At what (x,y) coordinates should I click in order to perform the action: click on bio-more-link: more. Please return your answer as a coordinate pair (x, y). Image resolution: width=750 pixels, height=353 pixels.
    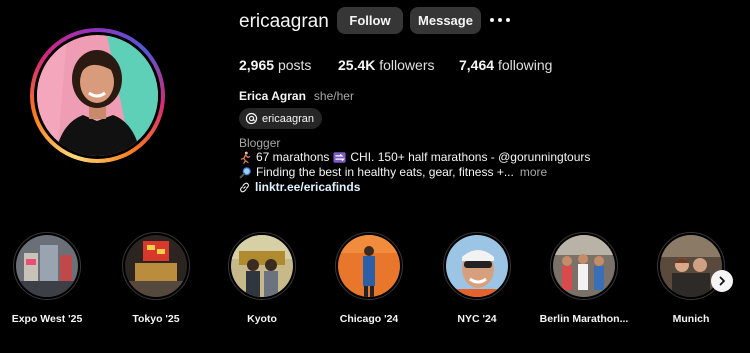
    Looking at the image, I should click on (533, 172).